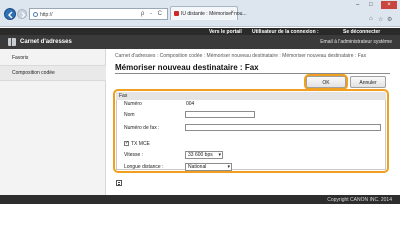 The image size is (400, 248). What do you see at coordinates (134, 155) in the screenshot?
I see `vitesse-label: Vitesse :` at bounding box center [134, 155].